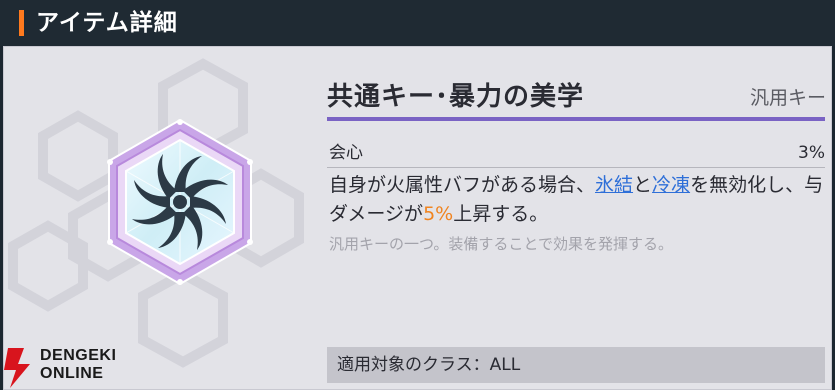  What do you see at coordinates (438, 214) in the screenshot?
I see `effect-highlight-value: 5%` at bounding box center [438, 214].